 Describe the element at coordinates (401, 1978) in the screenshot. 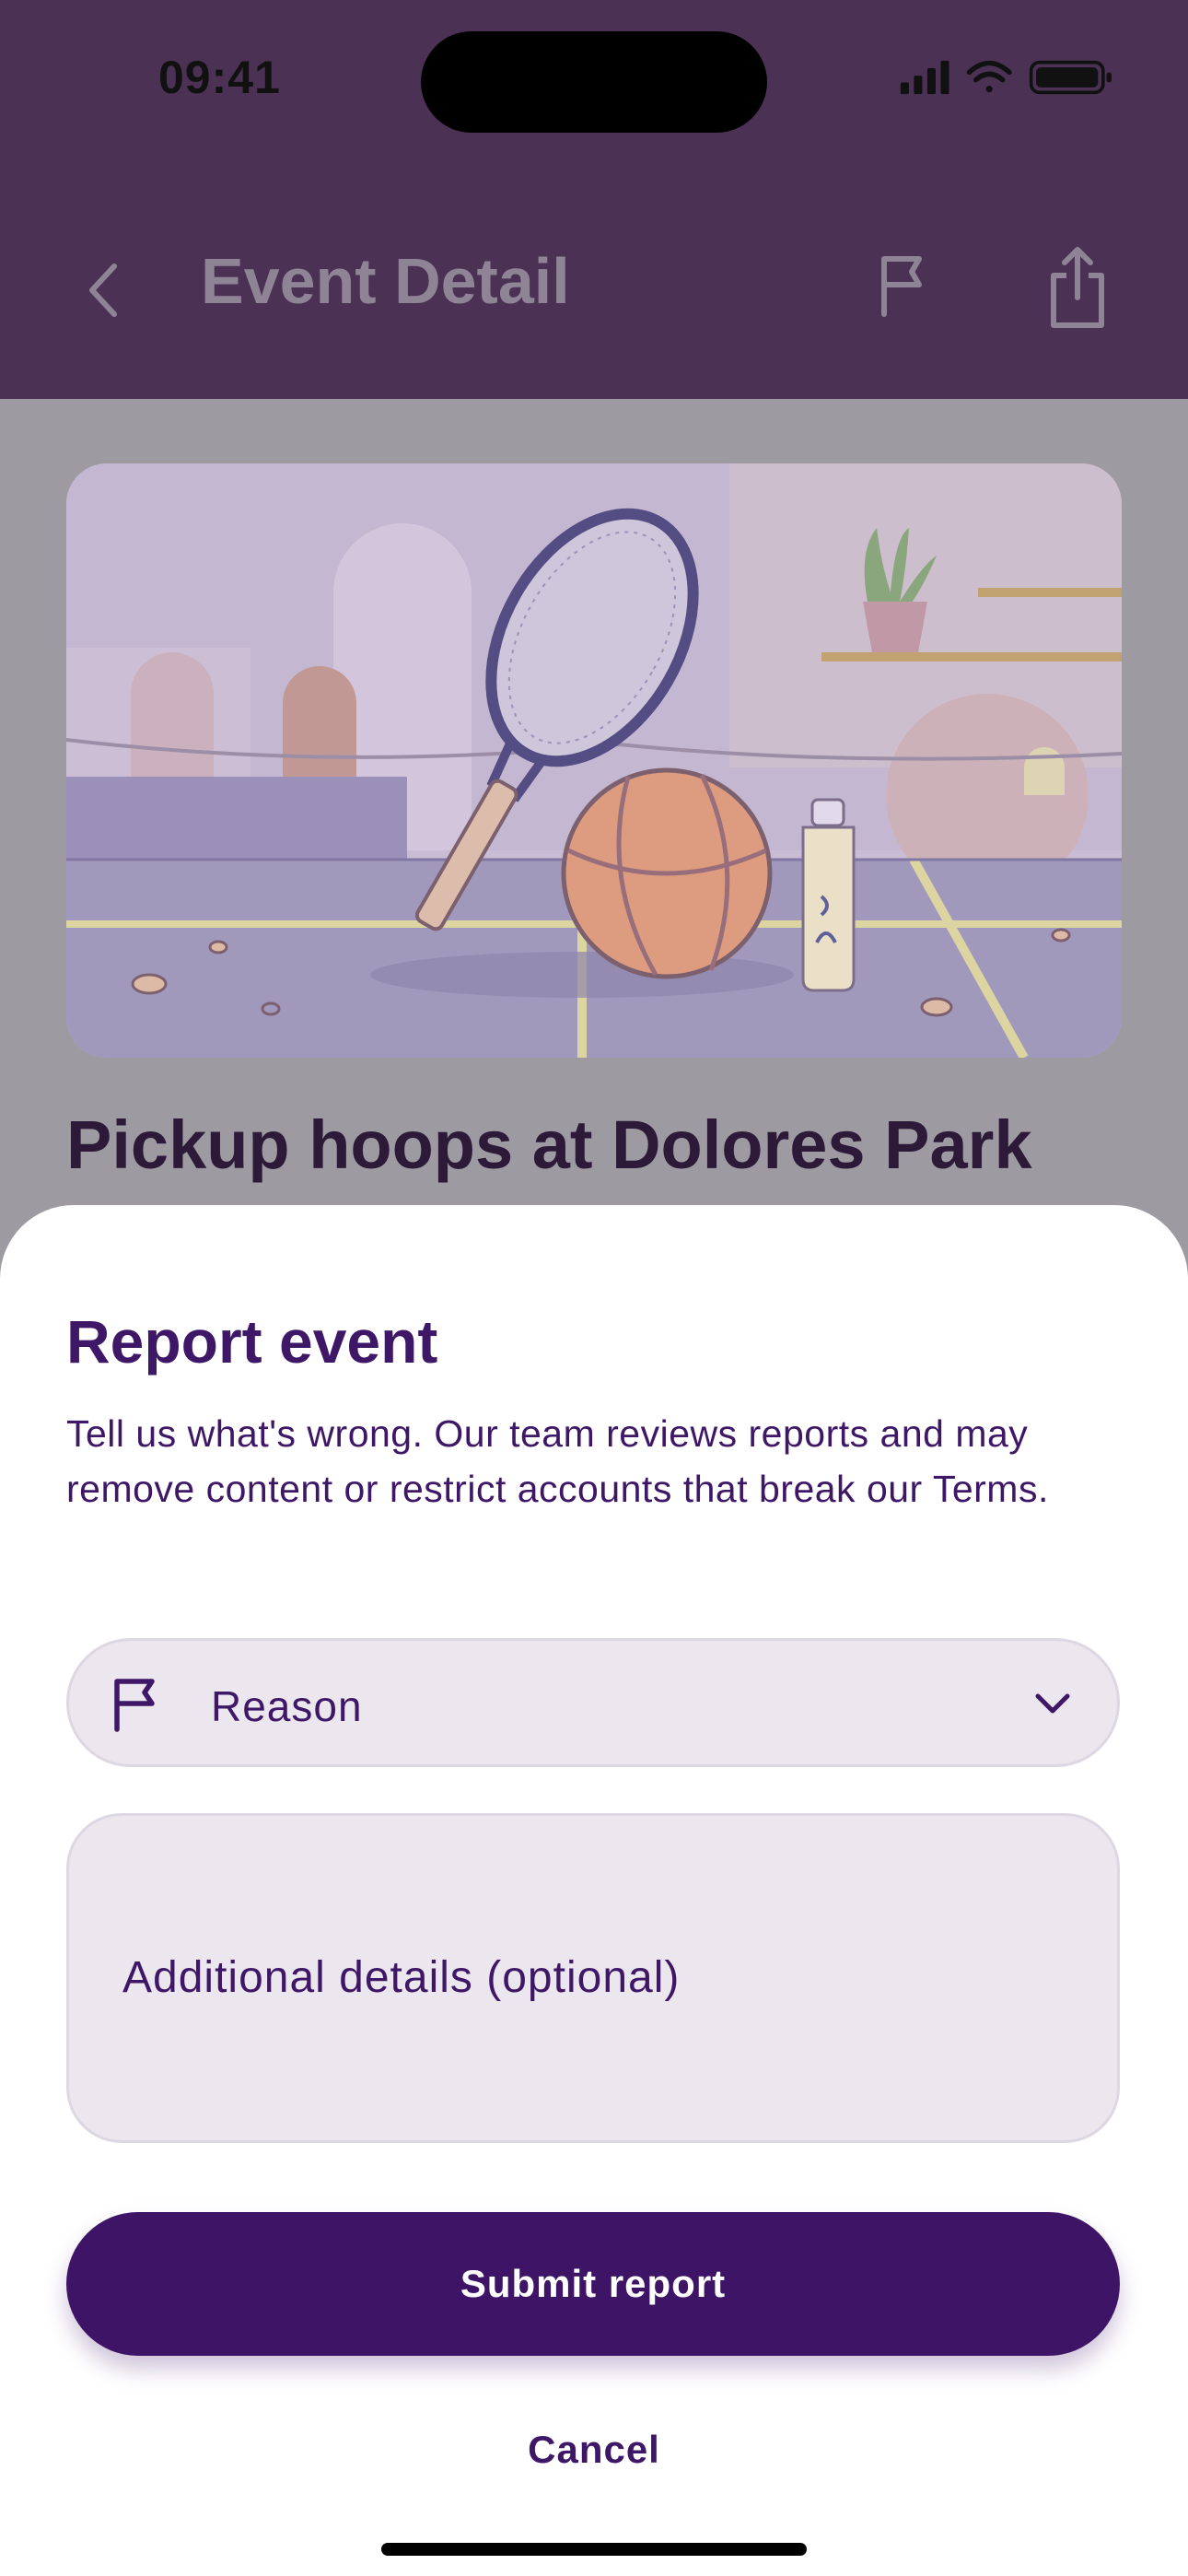

I see `details-placeholder: Additional details (optional)` at that location.